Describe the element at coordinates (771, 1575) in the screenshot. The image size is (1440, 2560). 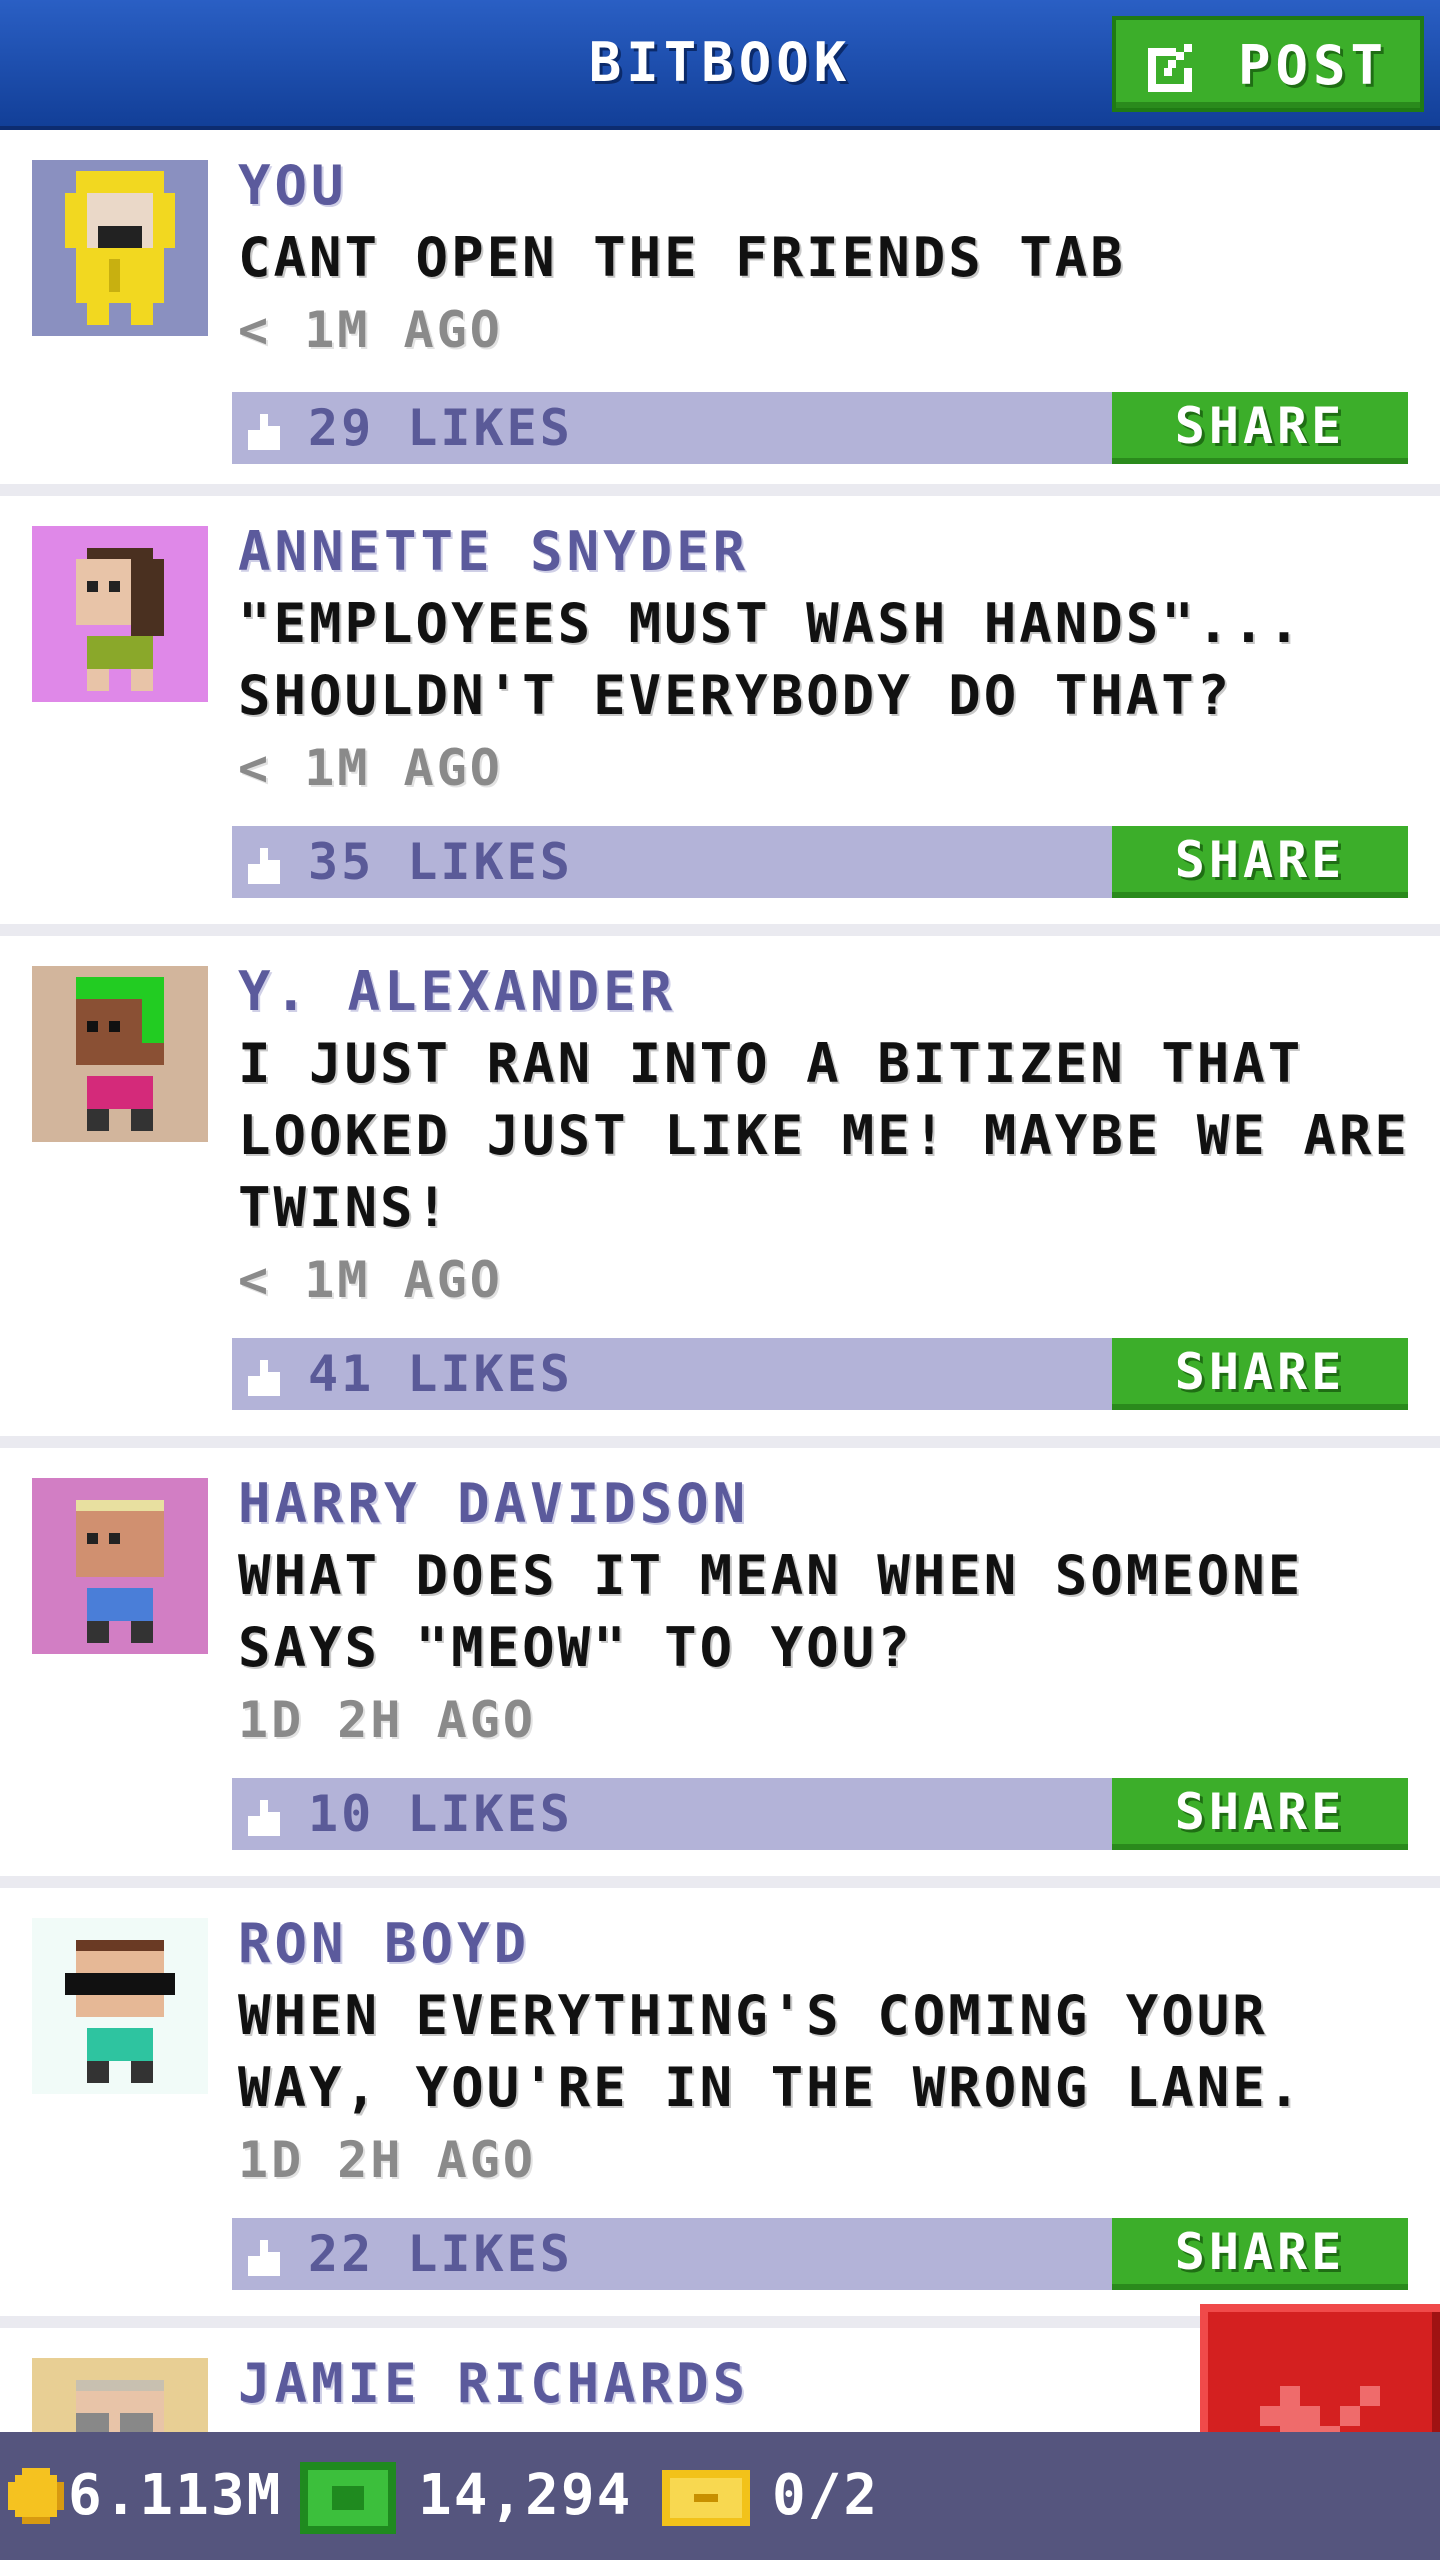
I see `post-text-line: WHAT DOES IT MEAN WHEN SOMEONE` at that location.